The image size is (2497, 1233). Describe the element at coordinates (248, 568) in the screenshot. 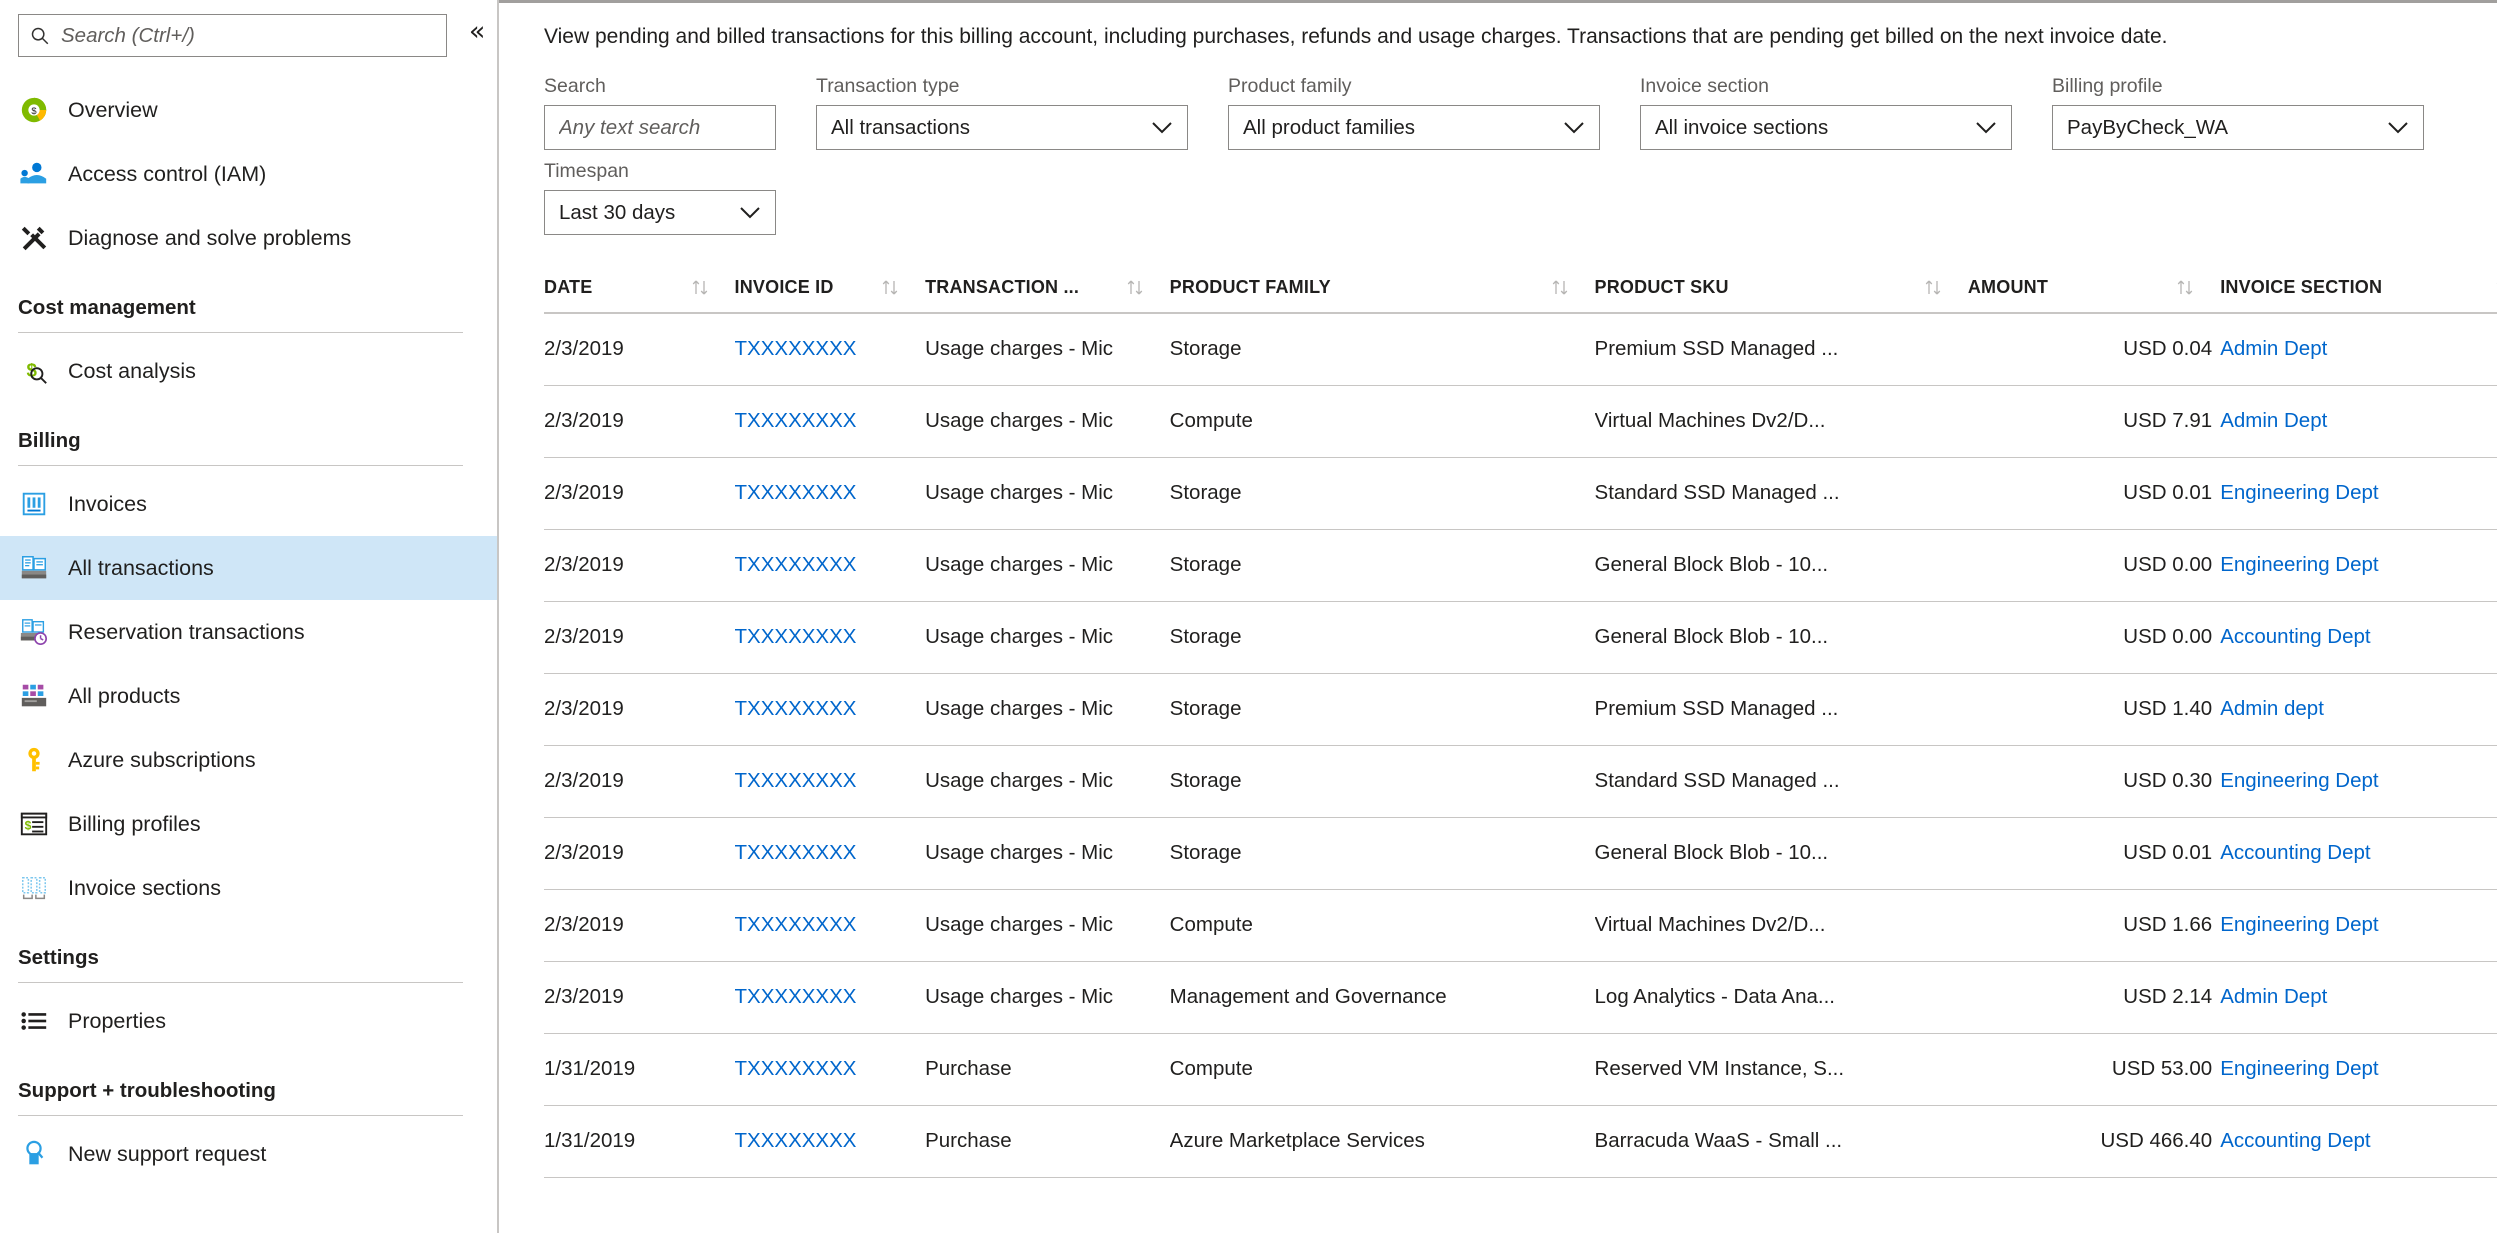

I see `sidebar-item-all-transactions: All transactions` at that location.